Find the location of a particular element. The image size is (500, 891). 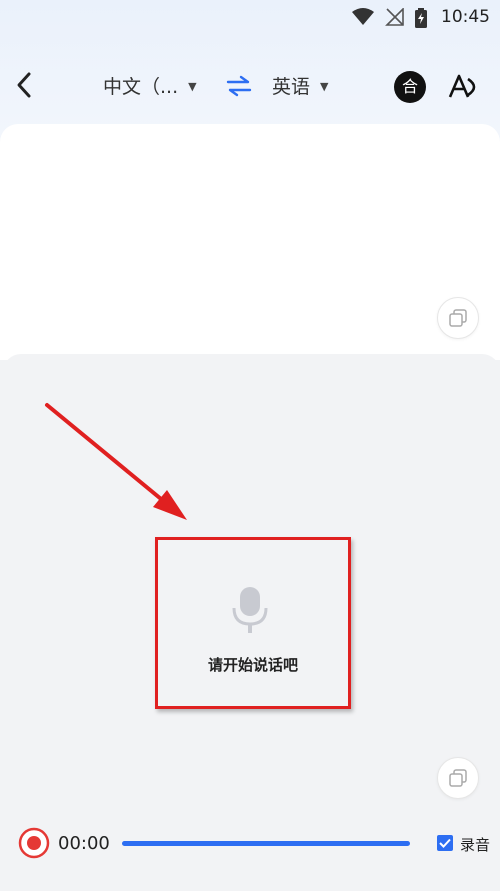

status-bar: 10:45 is located at coordinates (250, 17).